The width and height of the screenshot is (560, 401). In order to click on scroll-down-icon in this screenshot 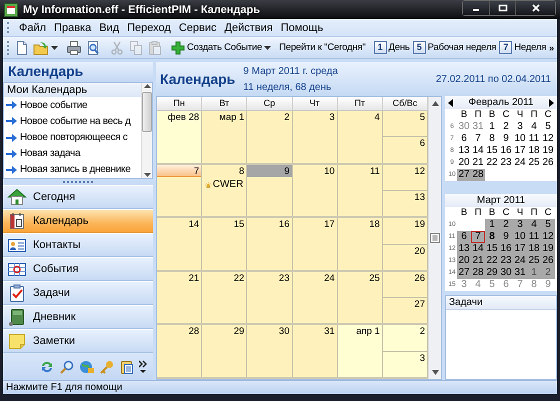, I will do `click(435, 372)`.